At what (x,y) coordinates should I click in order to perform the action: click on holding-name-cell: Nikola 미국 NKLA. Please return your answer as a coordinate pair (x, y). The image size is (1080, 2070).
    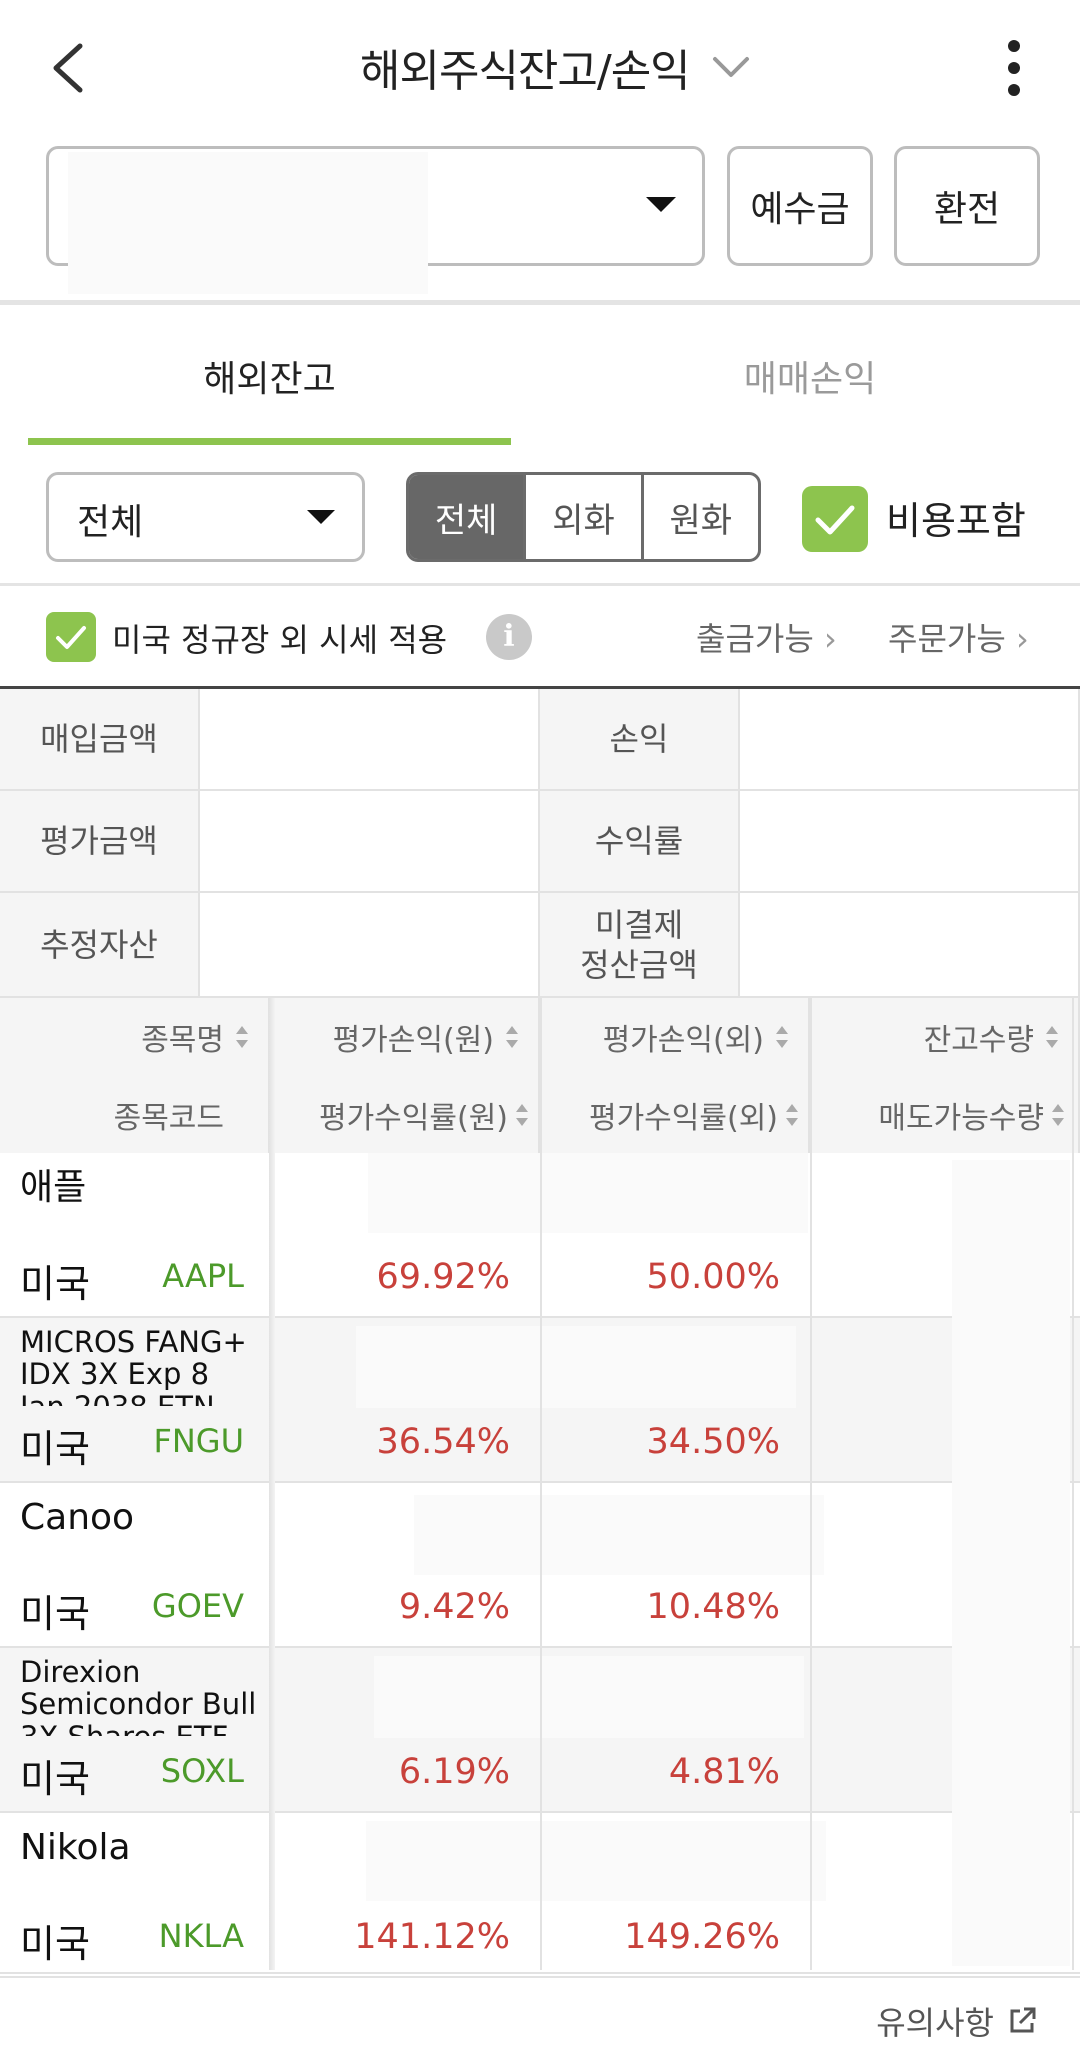
    Looking at the image, I should click on (135, 1895).